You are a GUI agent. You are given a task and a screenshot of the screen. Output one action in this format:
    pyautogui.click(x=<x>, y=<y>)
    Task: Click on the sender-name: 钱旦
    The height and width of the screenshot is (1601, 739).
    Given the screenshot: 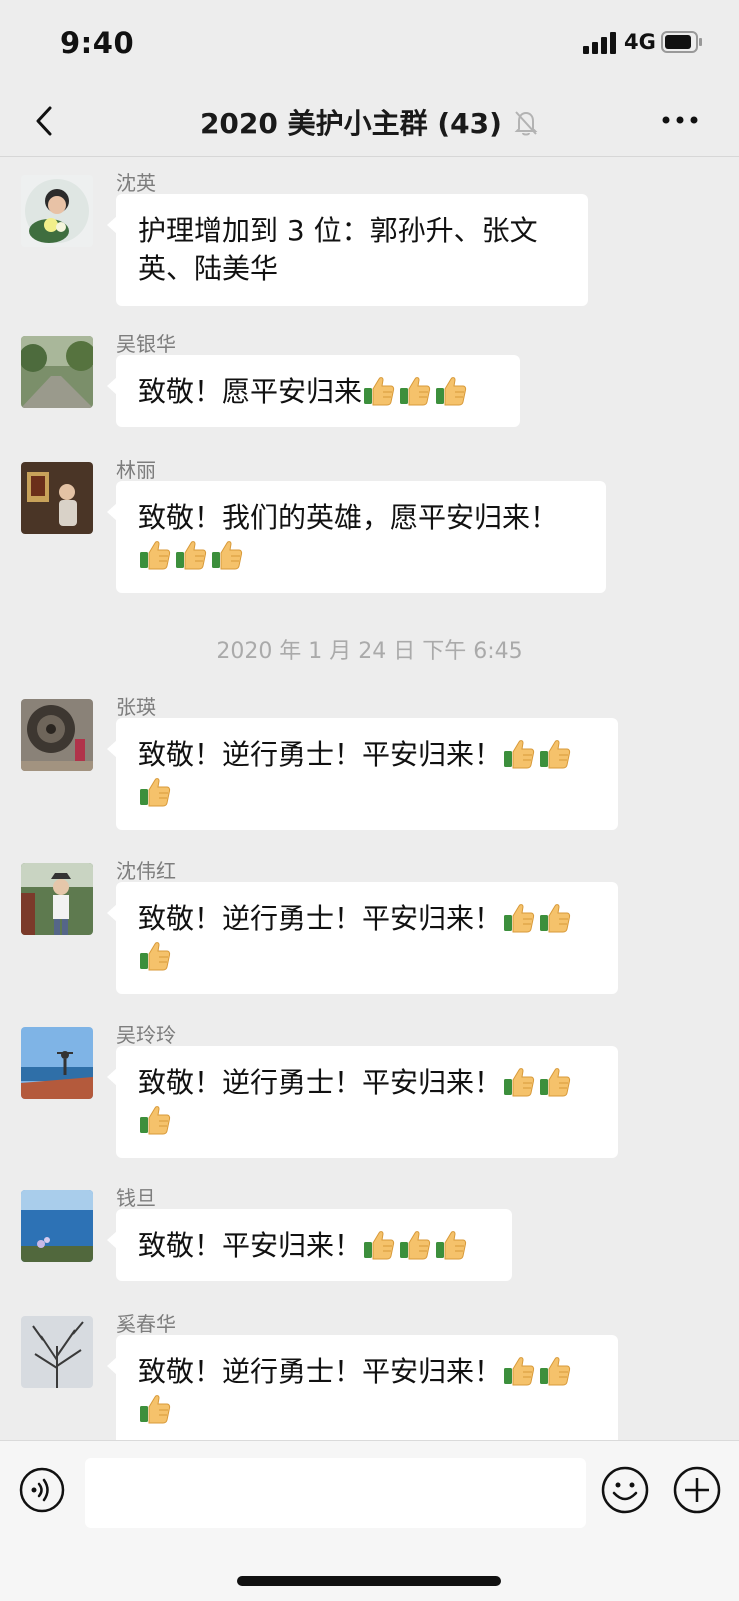 What is the action you would take?
    pyautogui.click(x=136, y=1198)
    